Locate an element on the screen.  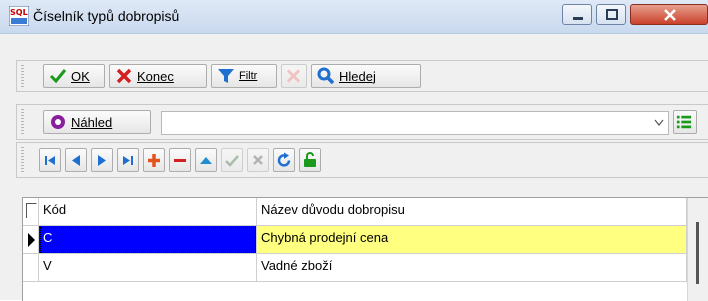
prev-record-button is located at coordinates (76, 160).